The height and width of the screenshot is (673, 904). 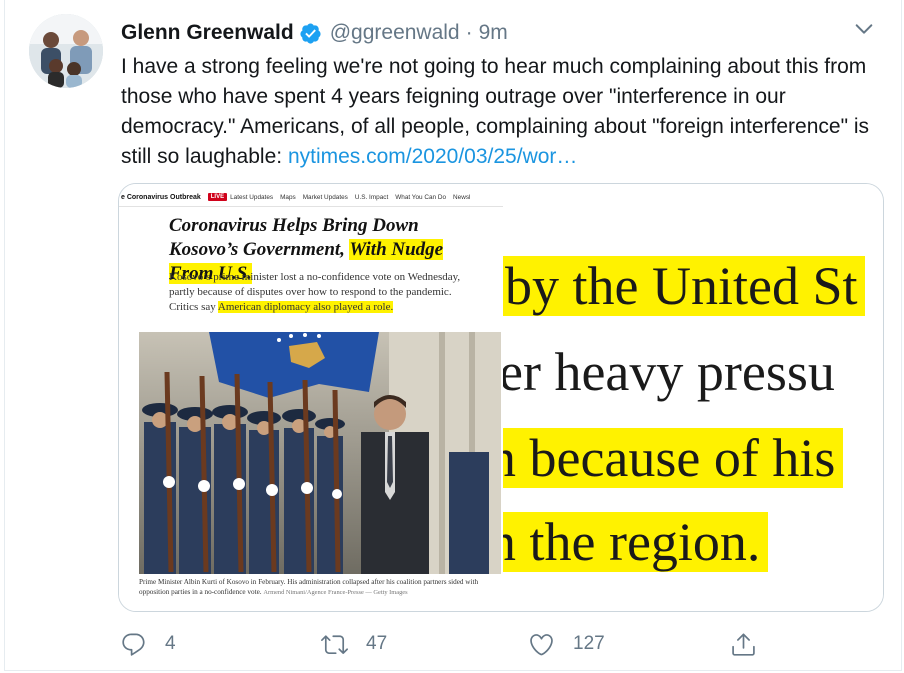 I want to click on reply-count: 4, so click(x=170, y=643).